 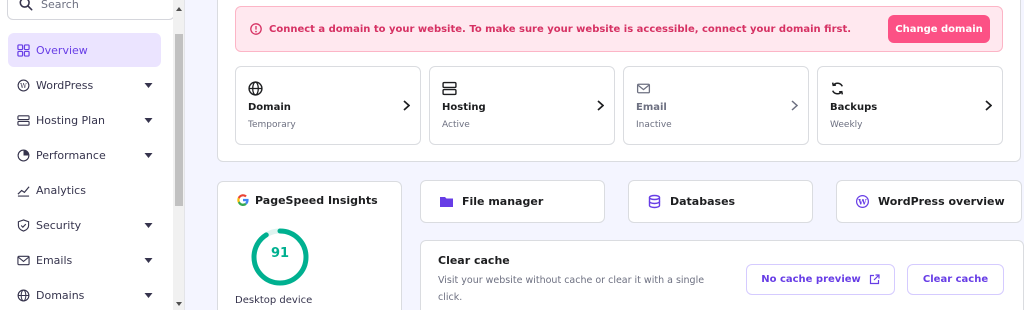 I want to click on sidebar-item-label: Hosting Plan, so click(x=70, y=120).